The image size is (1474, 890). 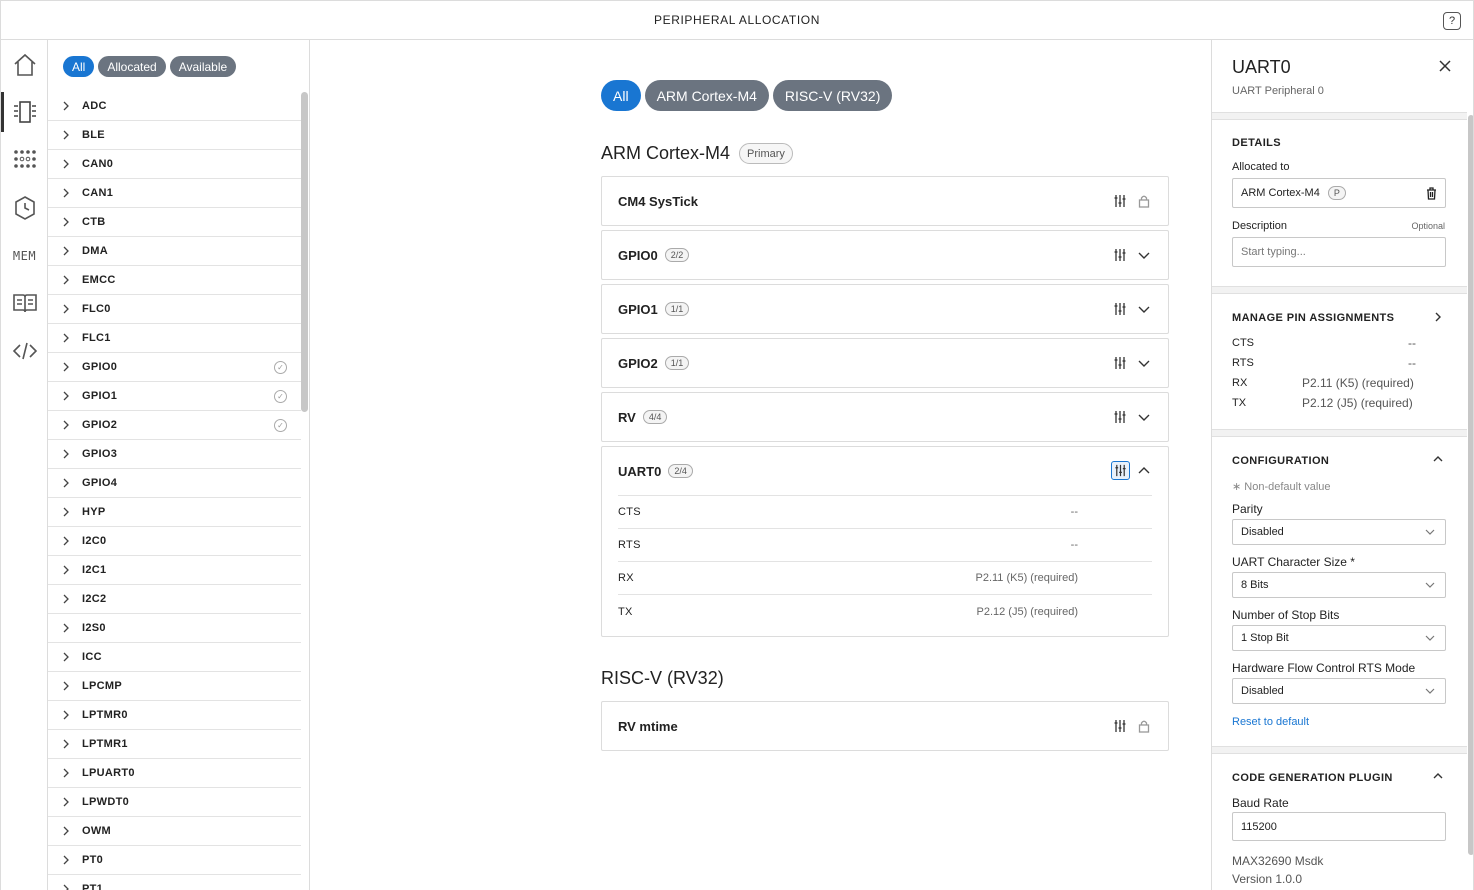 What do you see at coordinates (885, 578) in the screenshot?
I see `pin-row: RX P2.11 (K5) (required)` at bounding box center [885, 578].